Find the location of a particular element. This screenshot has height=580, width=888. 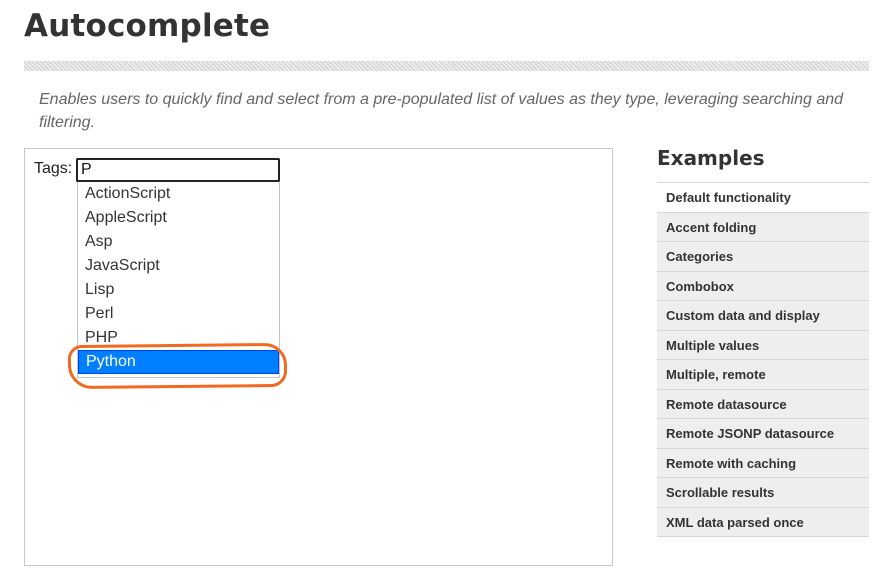

example-link: XML data parsed once is located at coordinates (763, 522).